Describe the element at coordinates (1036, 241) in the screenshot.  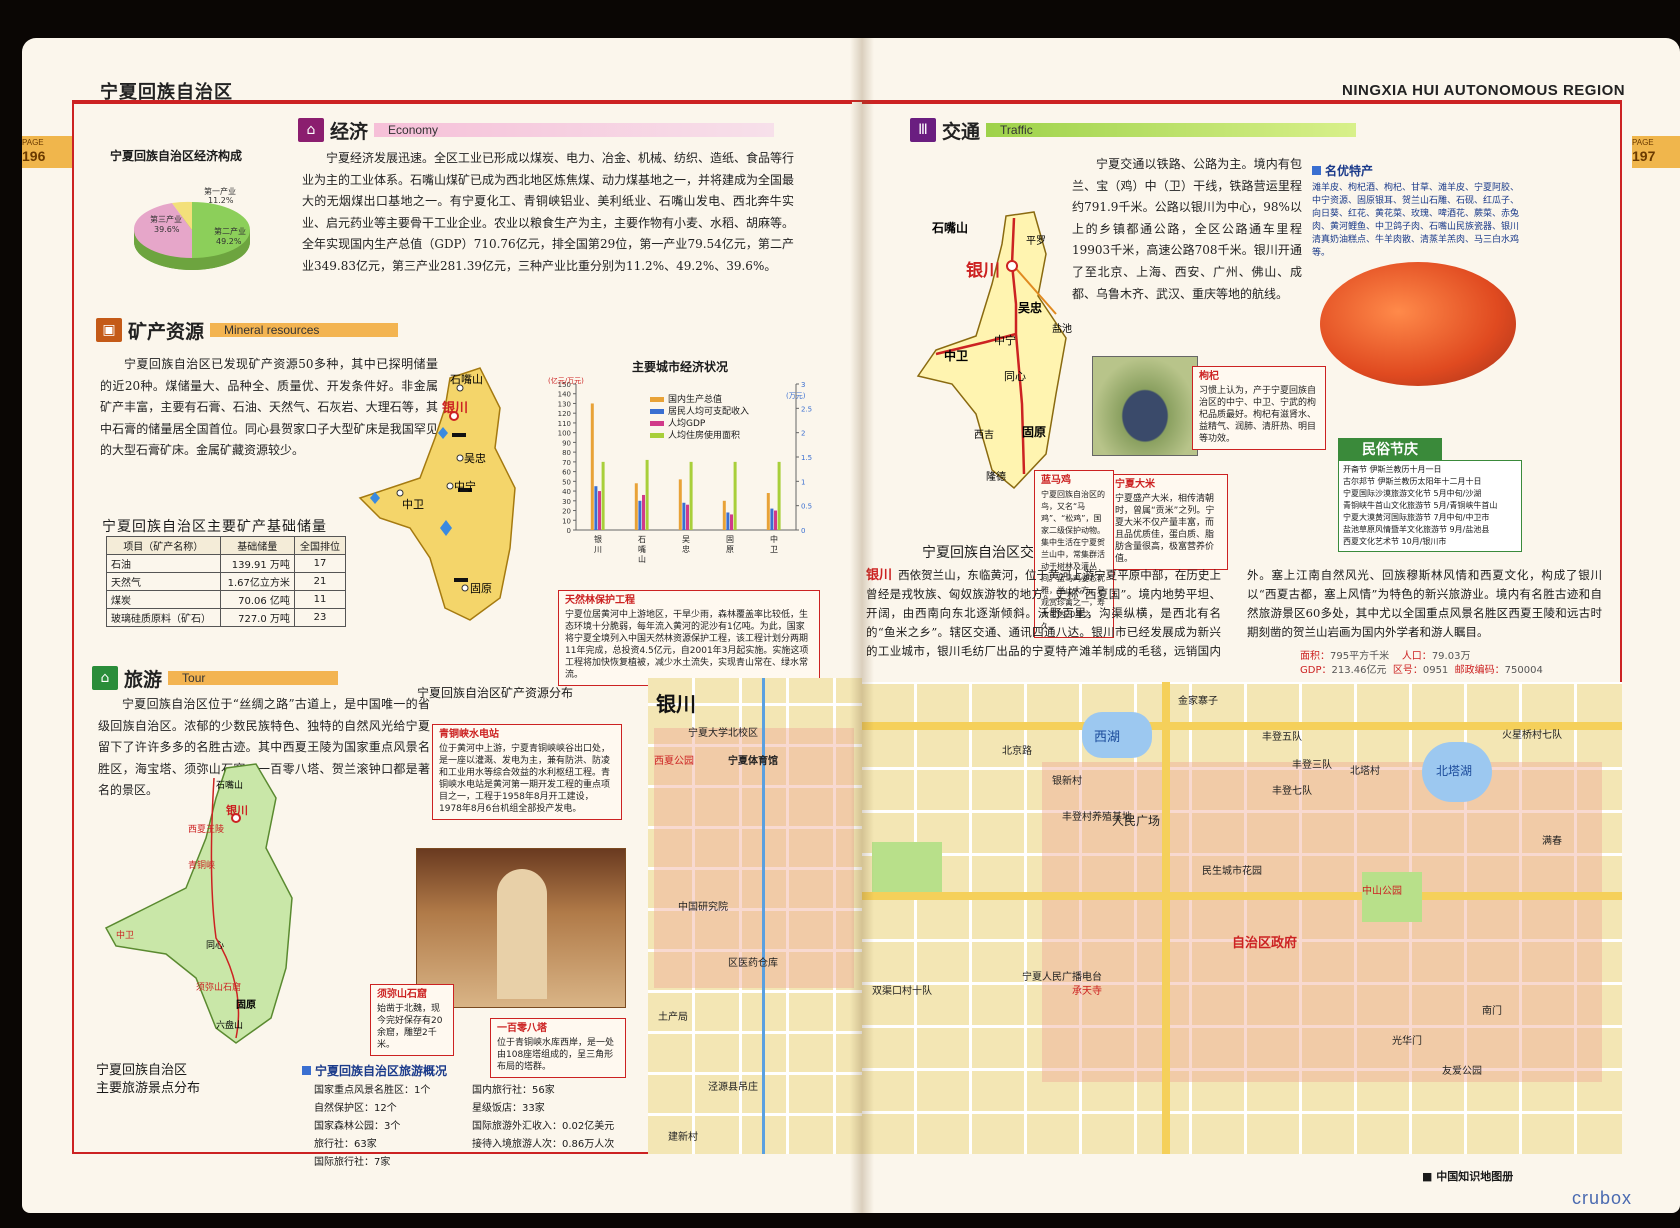
I see `svg-text: 平罗` at that location.